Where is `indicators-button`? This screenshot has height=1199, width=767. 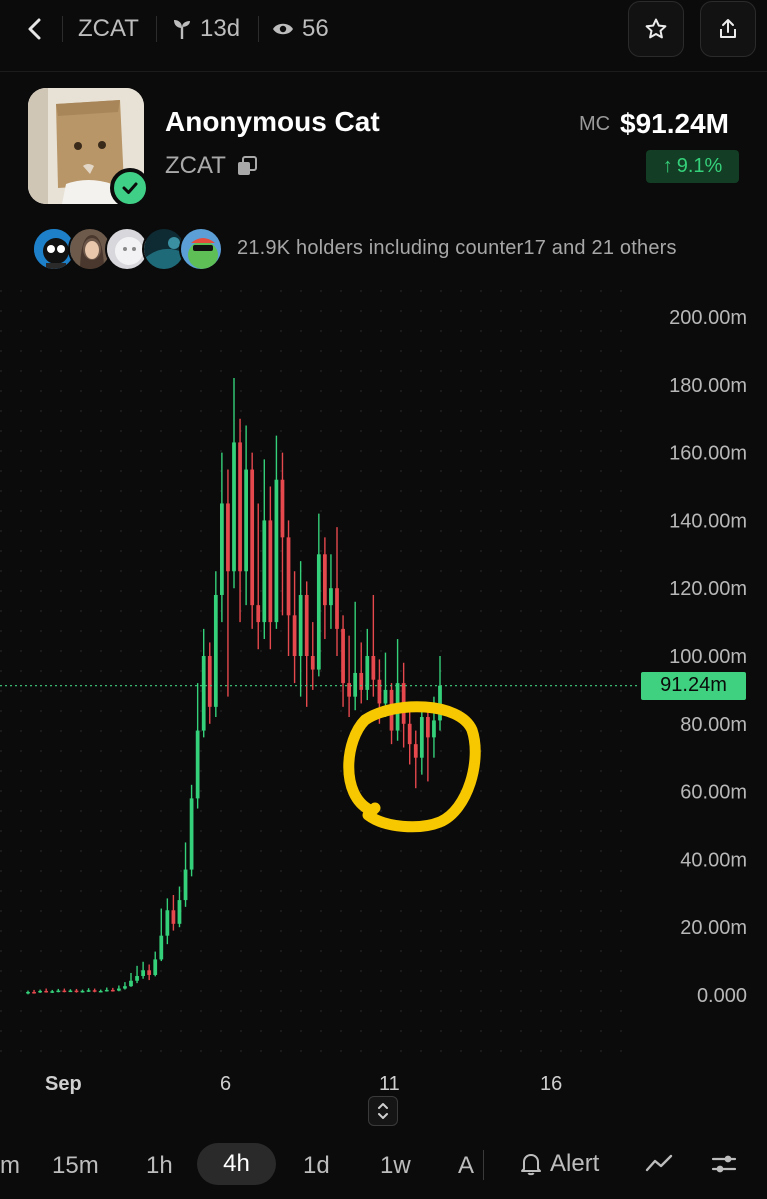 indicators-button is located at coordinates (659, 1166).